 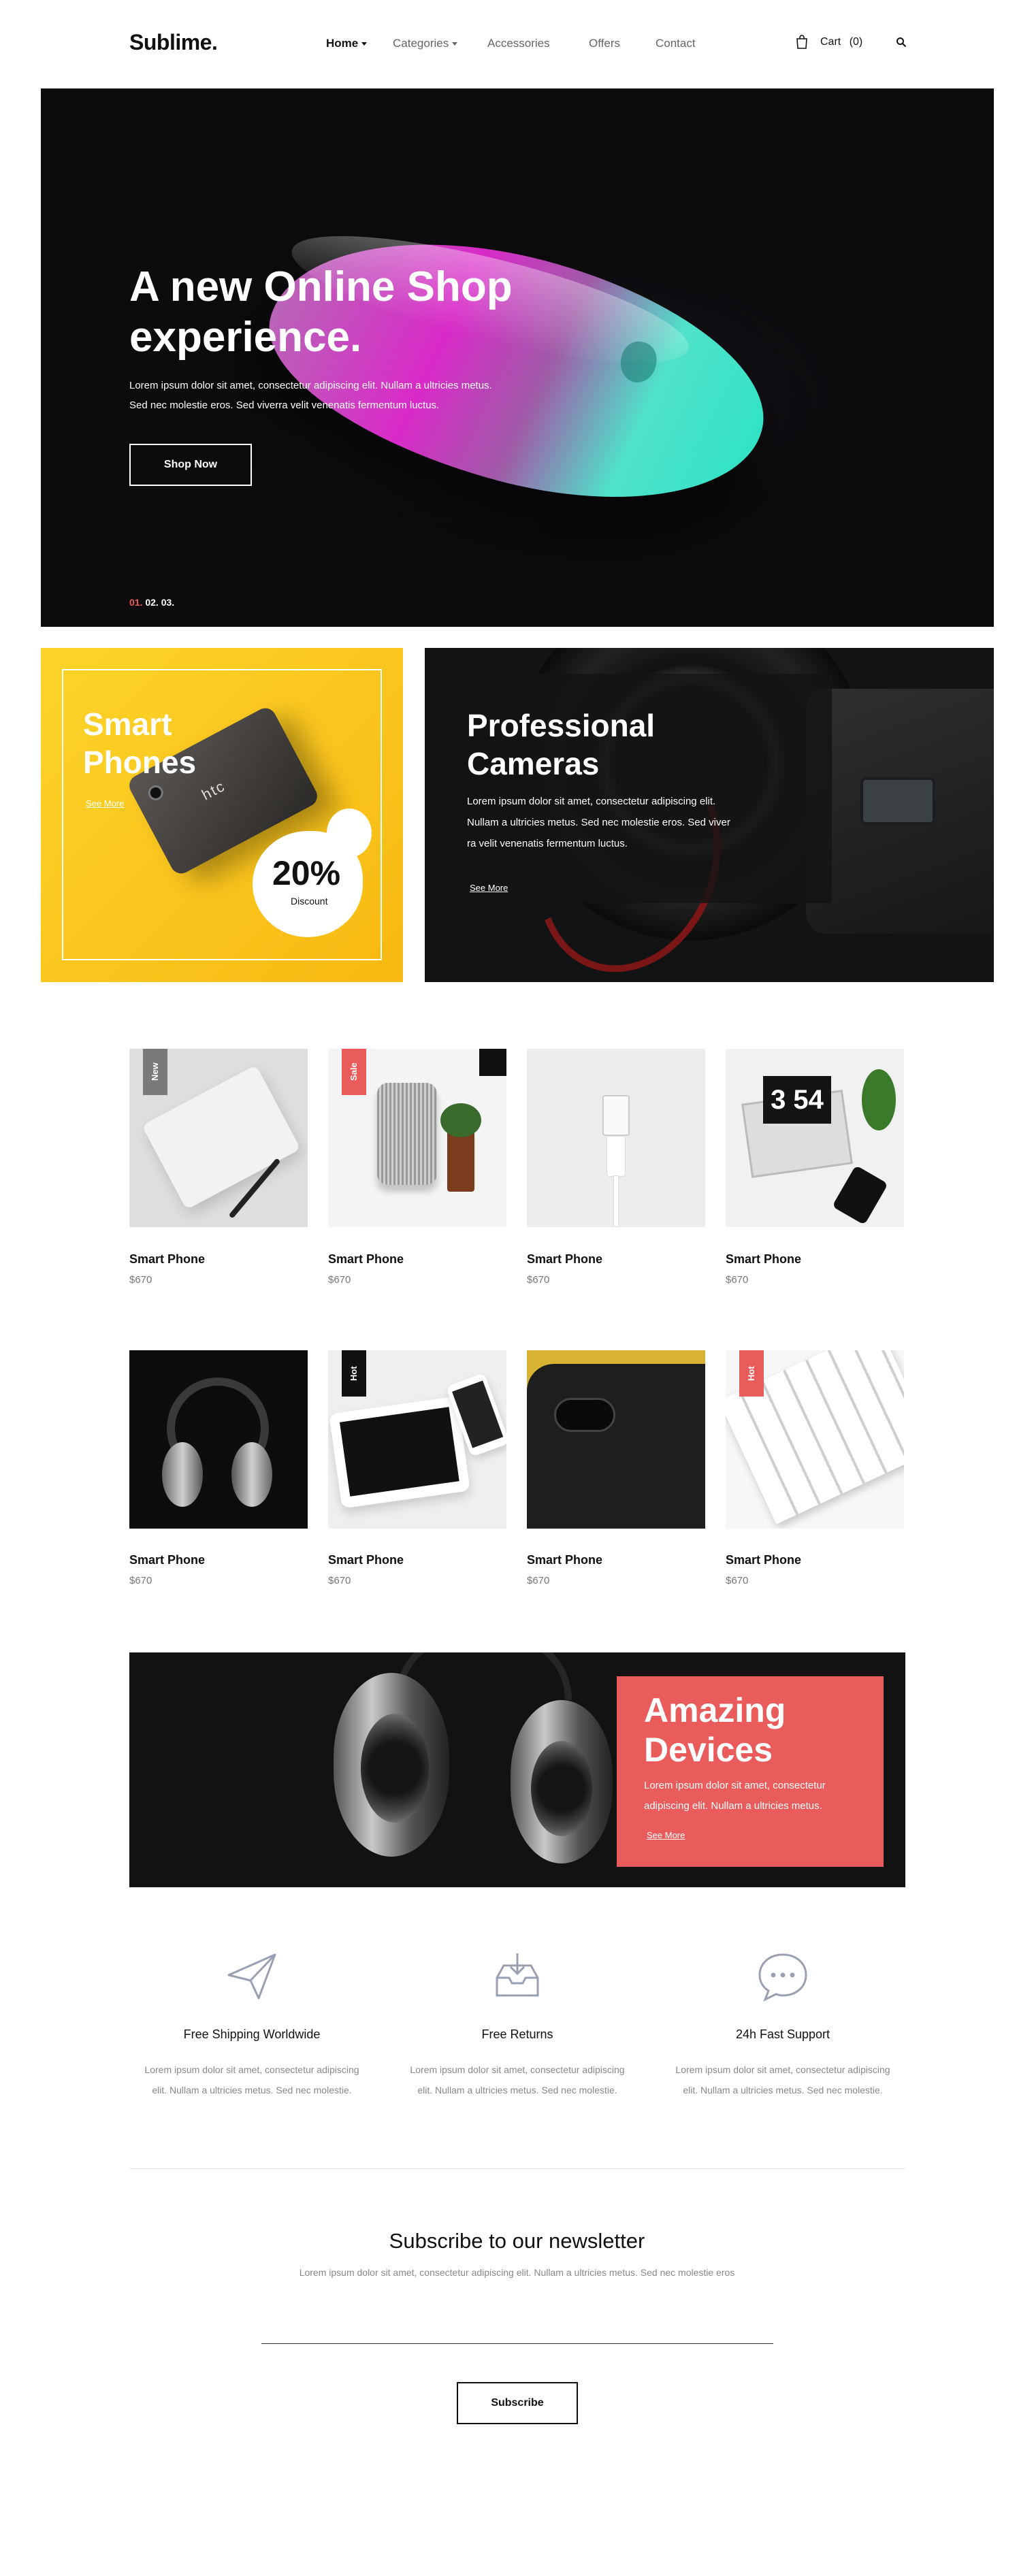 I want to click on nav-categories: Categories, so click(x=426, y=43).